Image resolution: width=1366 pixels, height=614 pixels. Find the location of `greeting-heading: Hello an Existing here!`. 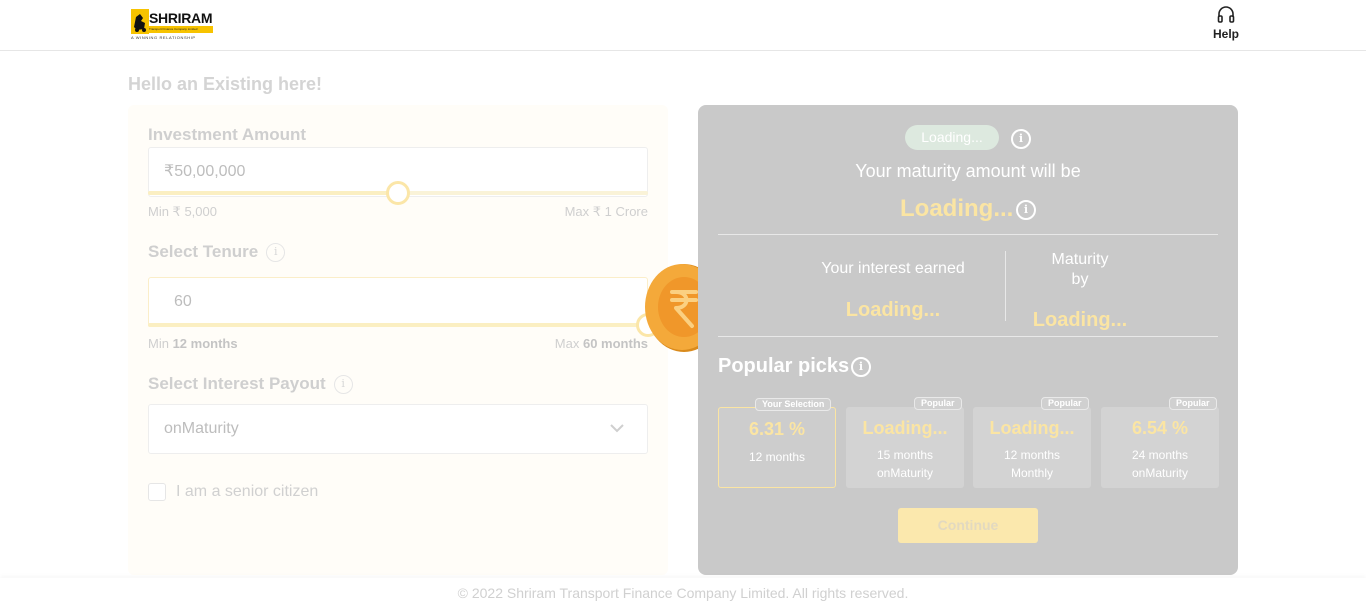

greeting-heading: Hello an Existing here! is located at coordinates (225, 84).